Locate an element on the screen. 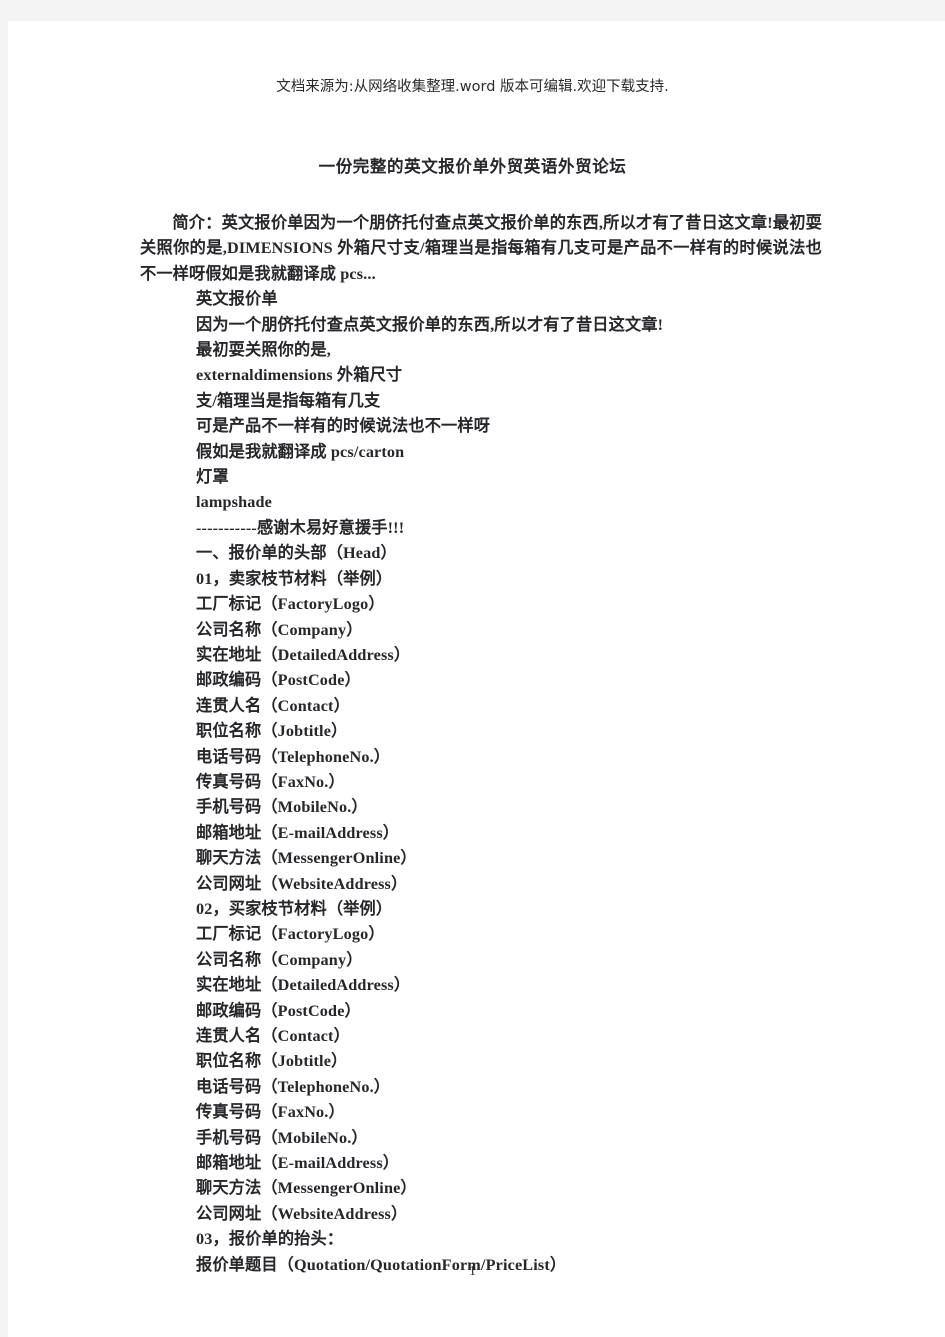 Image resolution: width=945 pixels, height=1337 pixels. document-line: 01，卖家枝节材料（举例） is located at coordinates (294, 578).